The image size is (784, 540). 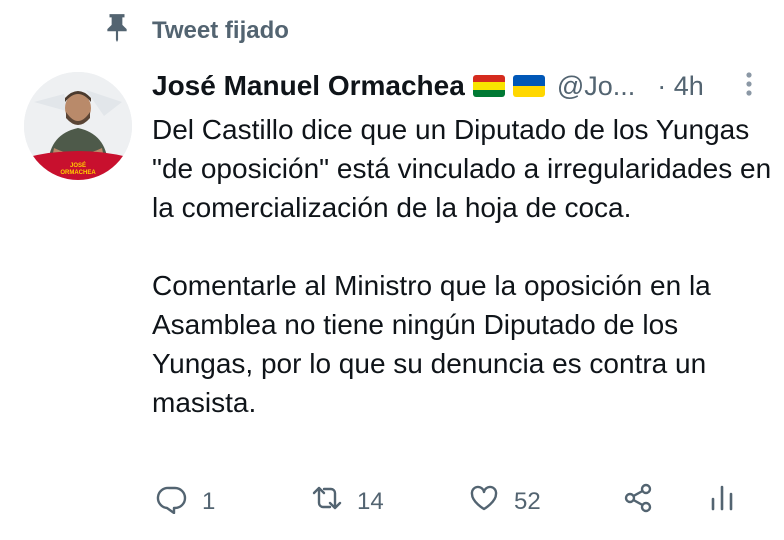 I want to click on heart-icon, so click(x=484, y=501).